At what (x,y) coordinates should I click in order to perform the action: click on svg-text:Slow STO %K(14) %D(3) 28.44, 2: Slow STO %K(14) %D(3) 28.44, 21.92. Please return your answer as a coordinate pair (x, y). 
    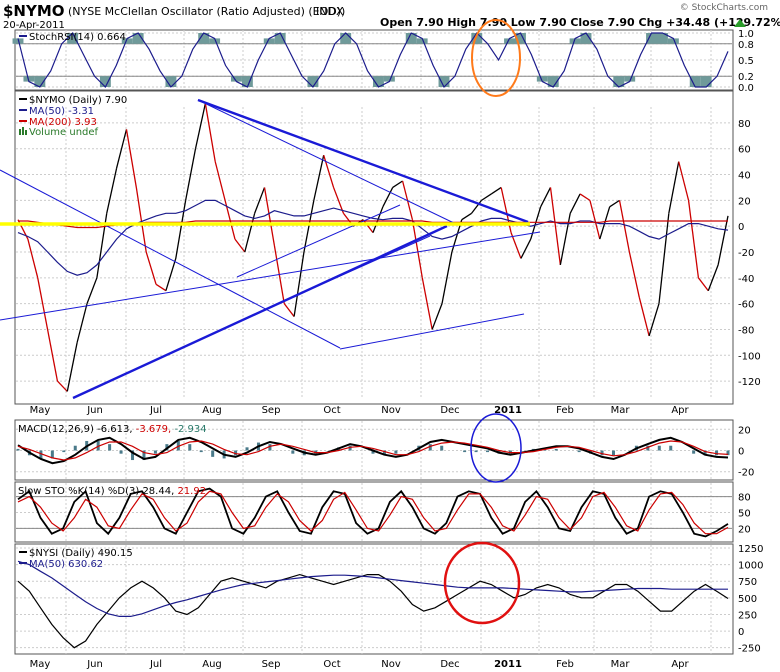
    Looking at the image, I should click on (112, 491).